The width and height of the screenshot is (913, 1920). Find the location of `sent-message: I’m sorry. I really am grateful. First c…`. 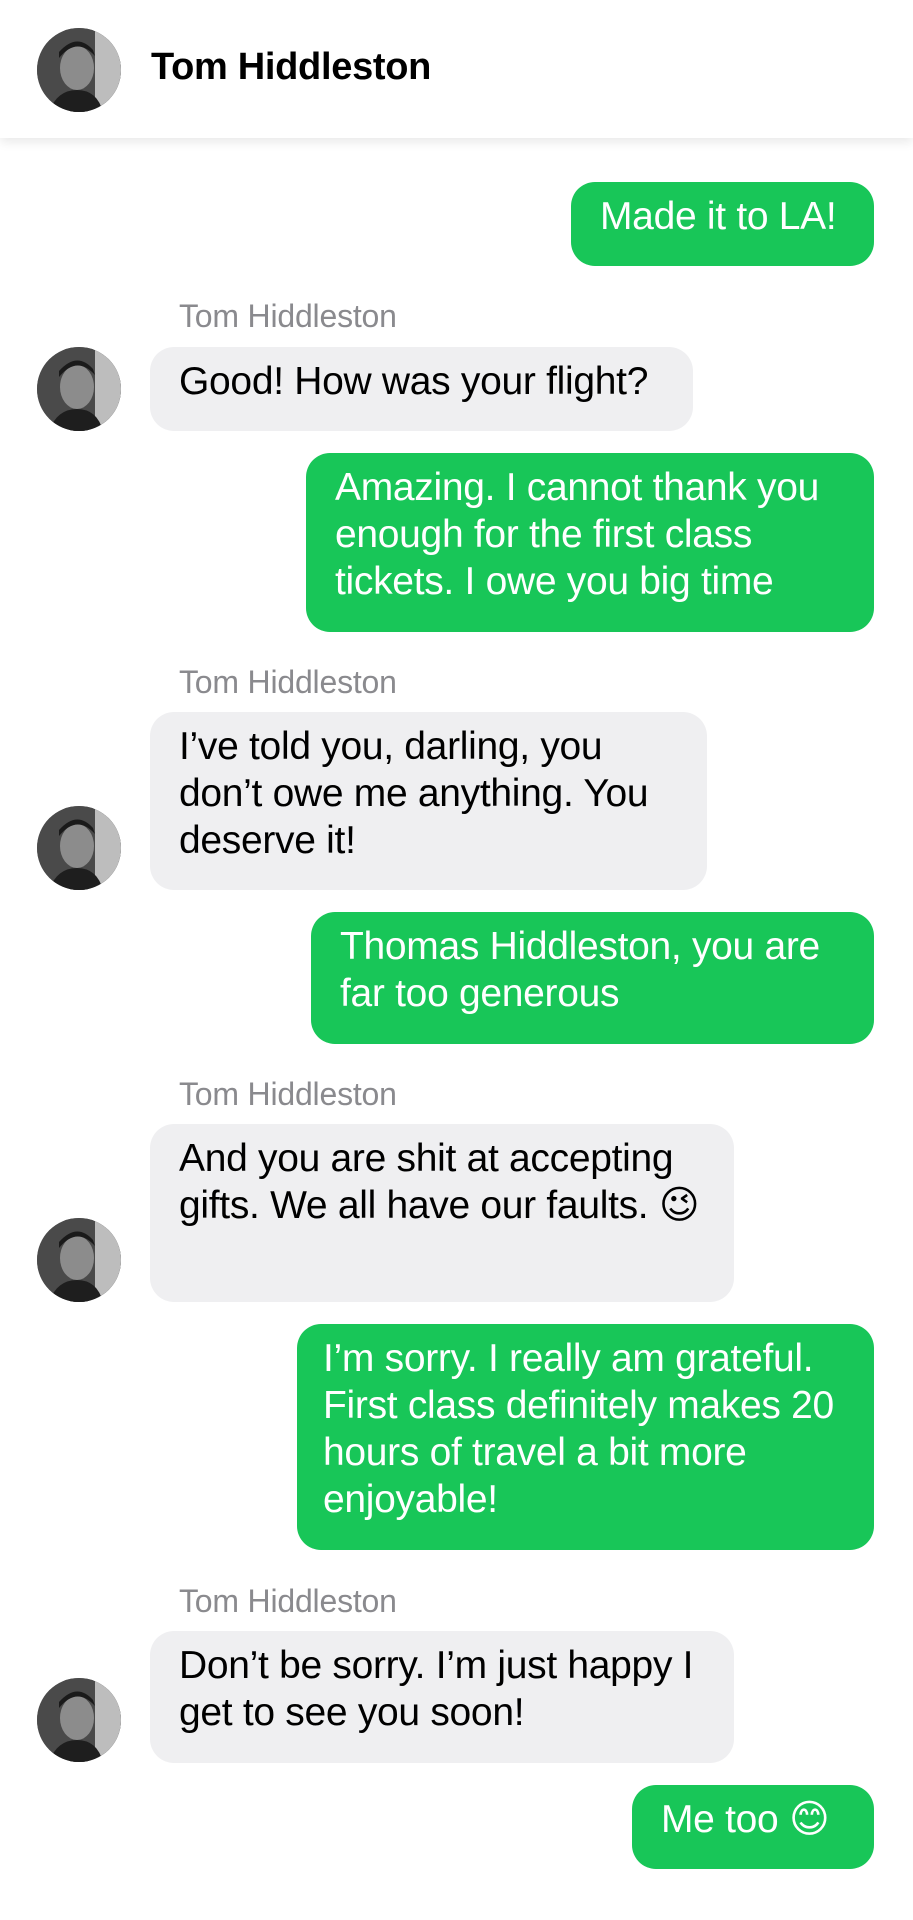

sent-message: I’m sorry. I really am grateful. First c… is located at coordinates (585, 1437).